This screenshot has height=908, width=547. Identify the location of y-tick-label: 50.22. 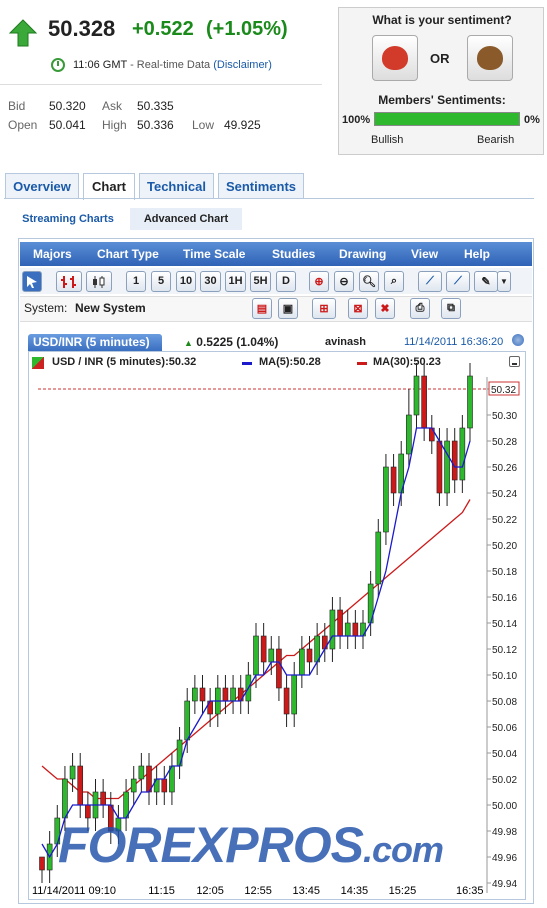
(504, 520).